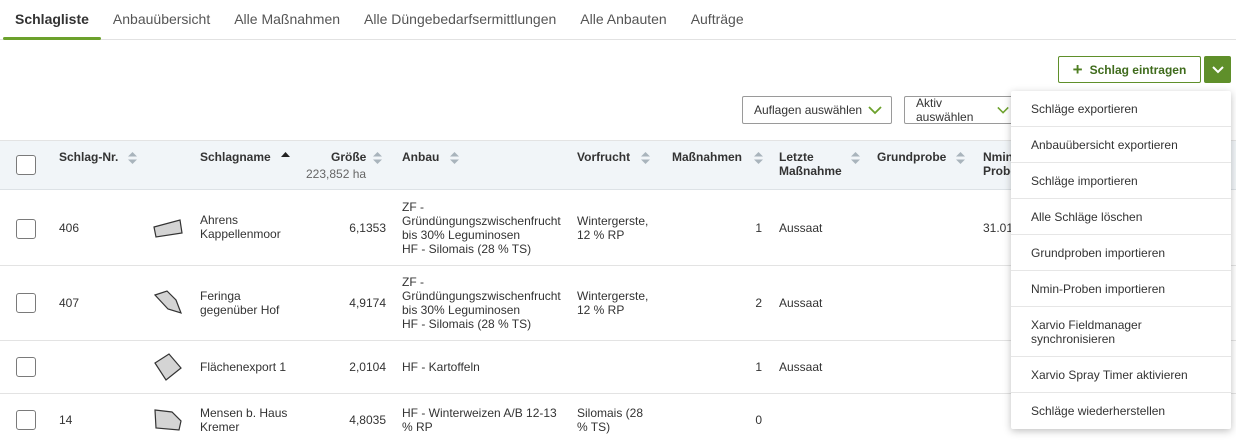 The image size is (1236, 447). Describe the element at coordinates (479, 413) in the screenshot. I see `anbau-line1: HF - Winterweizen A/B 12-13` at that location.